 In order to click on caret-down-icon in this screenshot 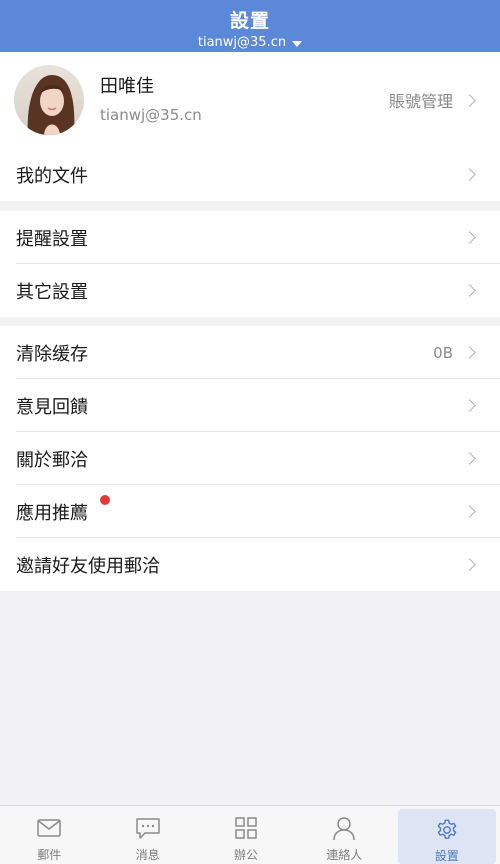, I will do `click(297, 44)`.